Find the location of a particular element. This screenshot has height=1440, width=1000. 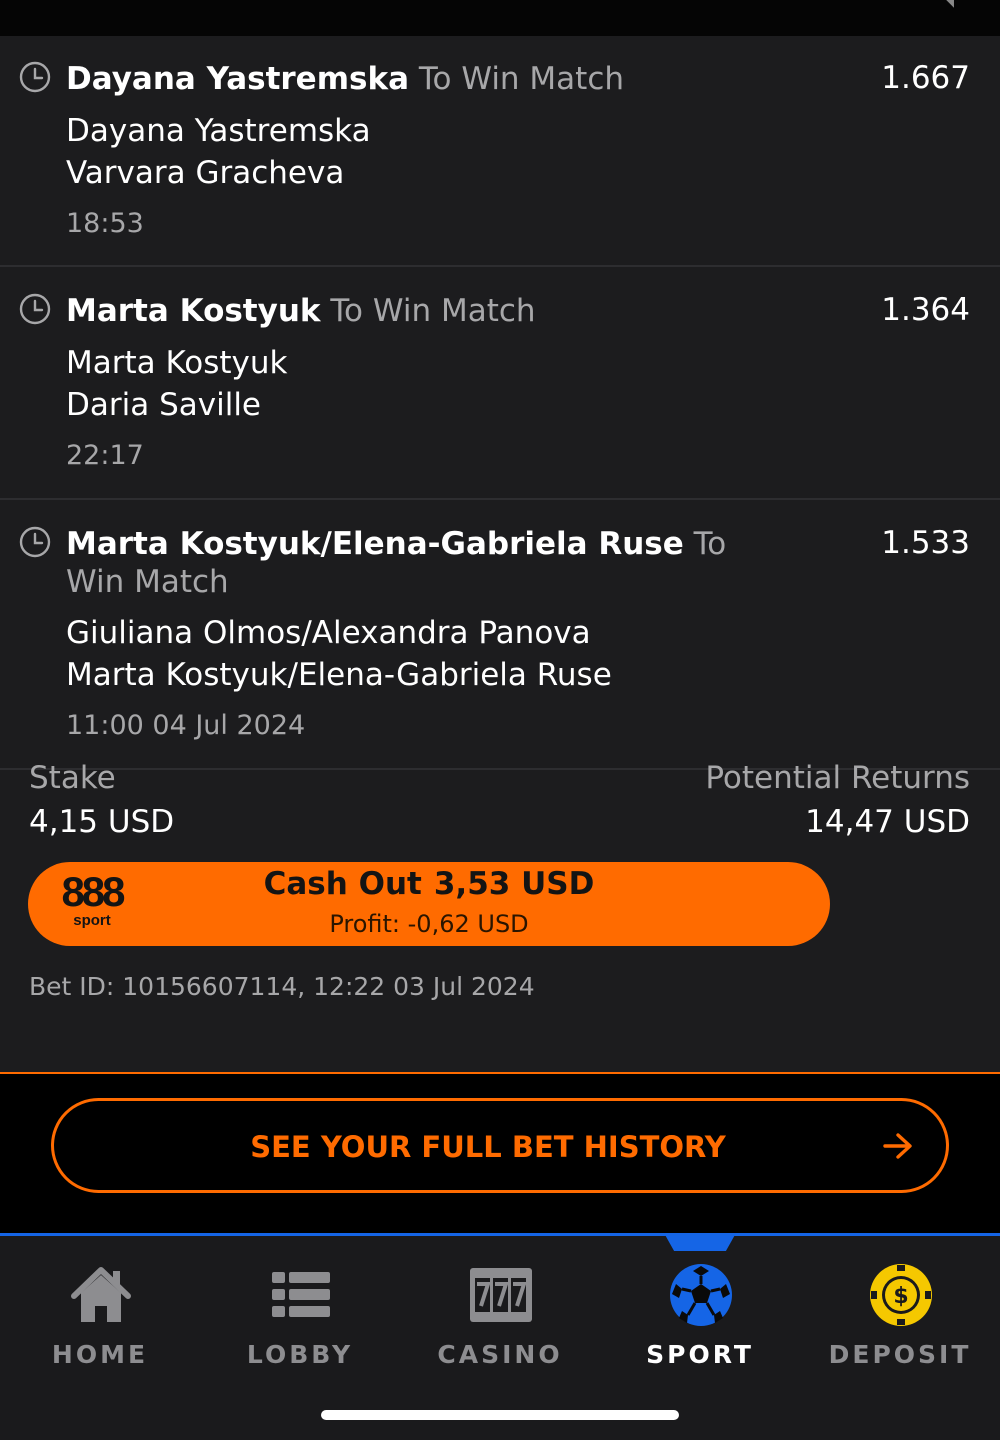

arrow-right-icon is located at coordinates (898, 1146).